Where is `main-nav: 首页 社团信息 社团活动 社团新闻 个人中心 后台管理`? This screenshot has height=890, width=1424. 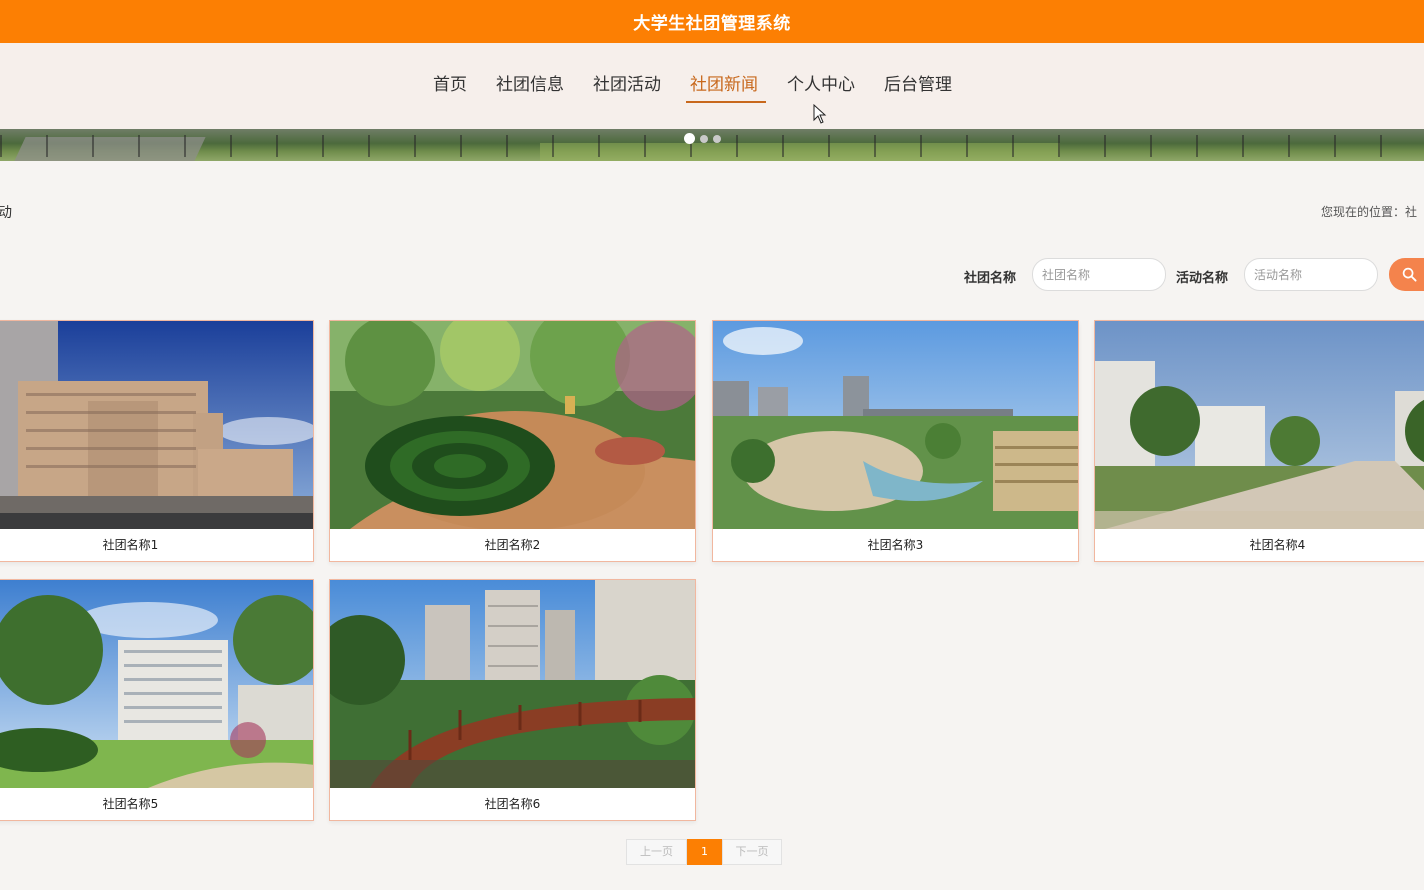 main-nav: 首页 社团信息 社团活动 社团新闻 个人中心 后台管理 is located at coordinates (712, 86).